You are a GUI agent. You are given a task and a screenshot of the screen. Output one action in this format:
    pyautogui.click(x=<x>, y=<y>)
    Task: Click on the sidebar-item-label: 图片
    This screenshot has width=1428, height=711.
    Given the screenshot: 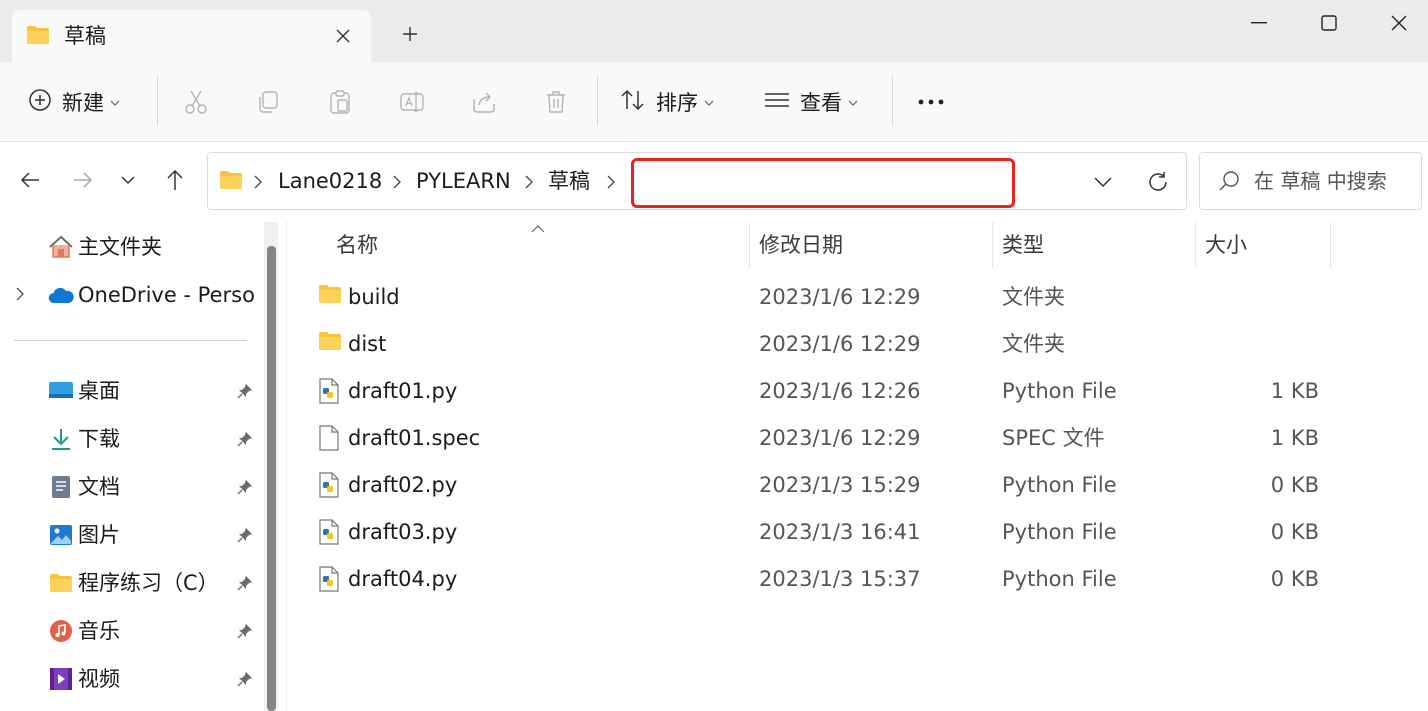 What is the action you would take?
    pyautogui.click(x=99, y=535)
    